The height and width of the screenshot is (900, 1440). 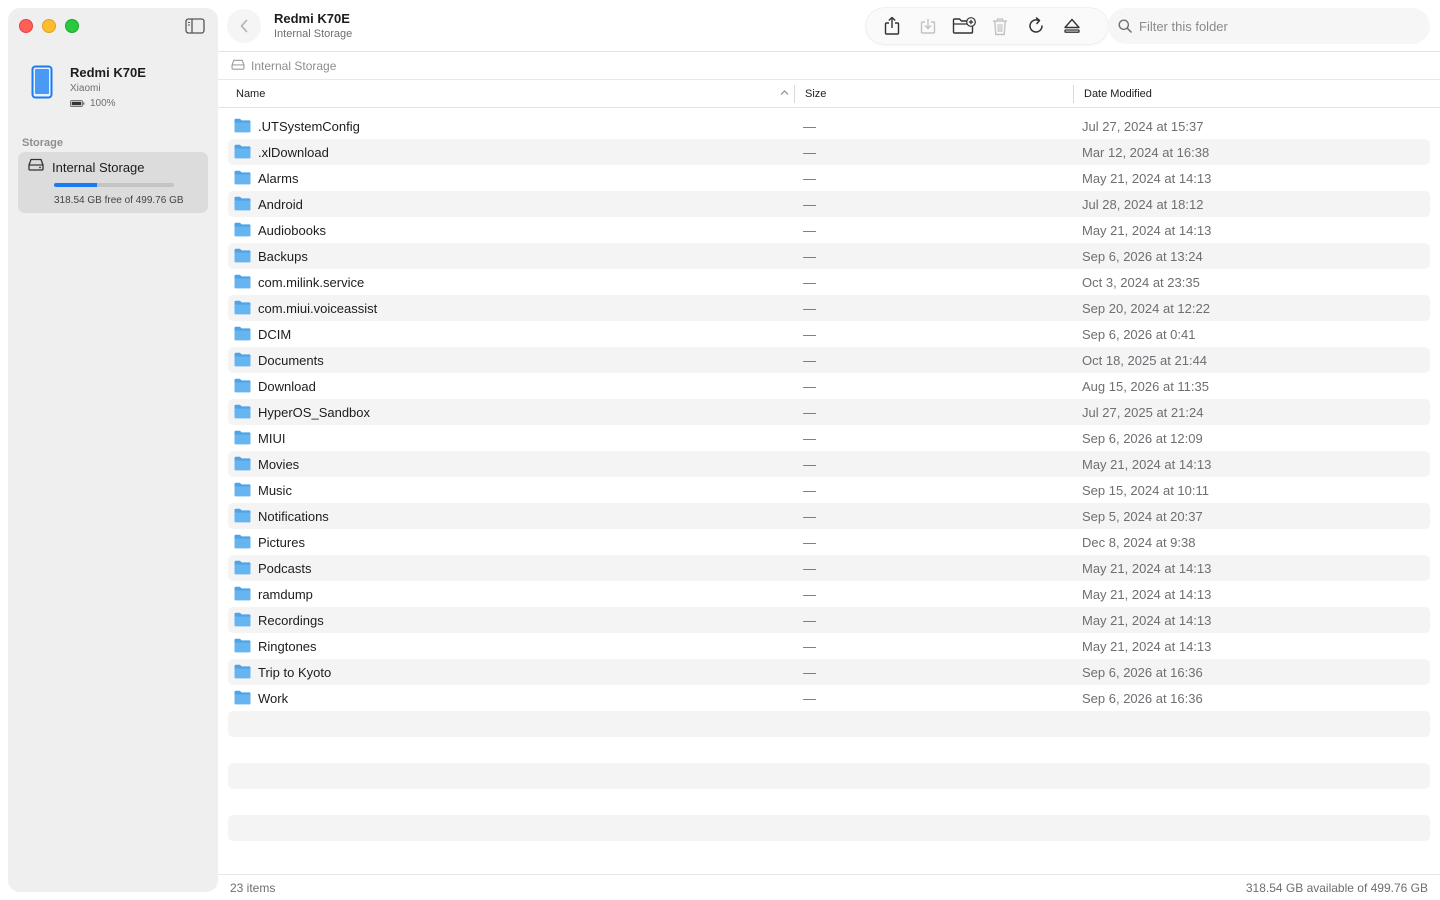 I want to click on item-count: 23 items, so click(x=253, y=888).